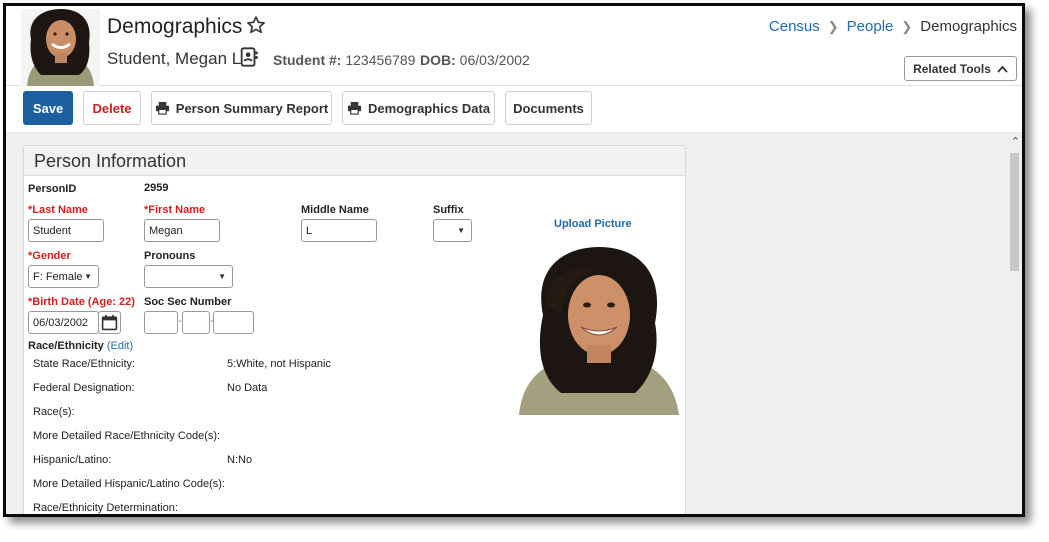 The image size is (1049, 542). Describe the element at coordinates (252, 108) in the screenshot. I see `person-summary-report-label: Person Summary Report` at that location.